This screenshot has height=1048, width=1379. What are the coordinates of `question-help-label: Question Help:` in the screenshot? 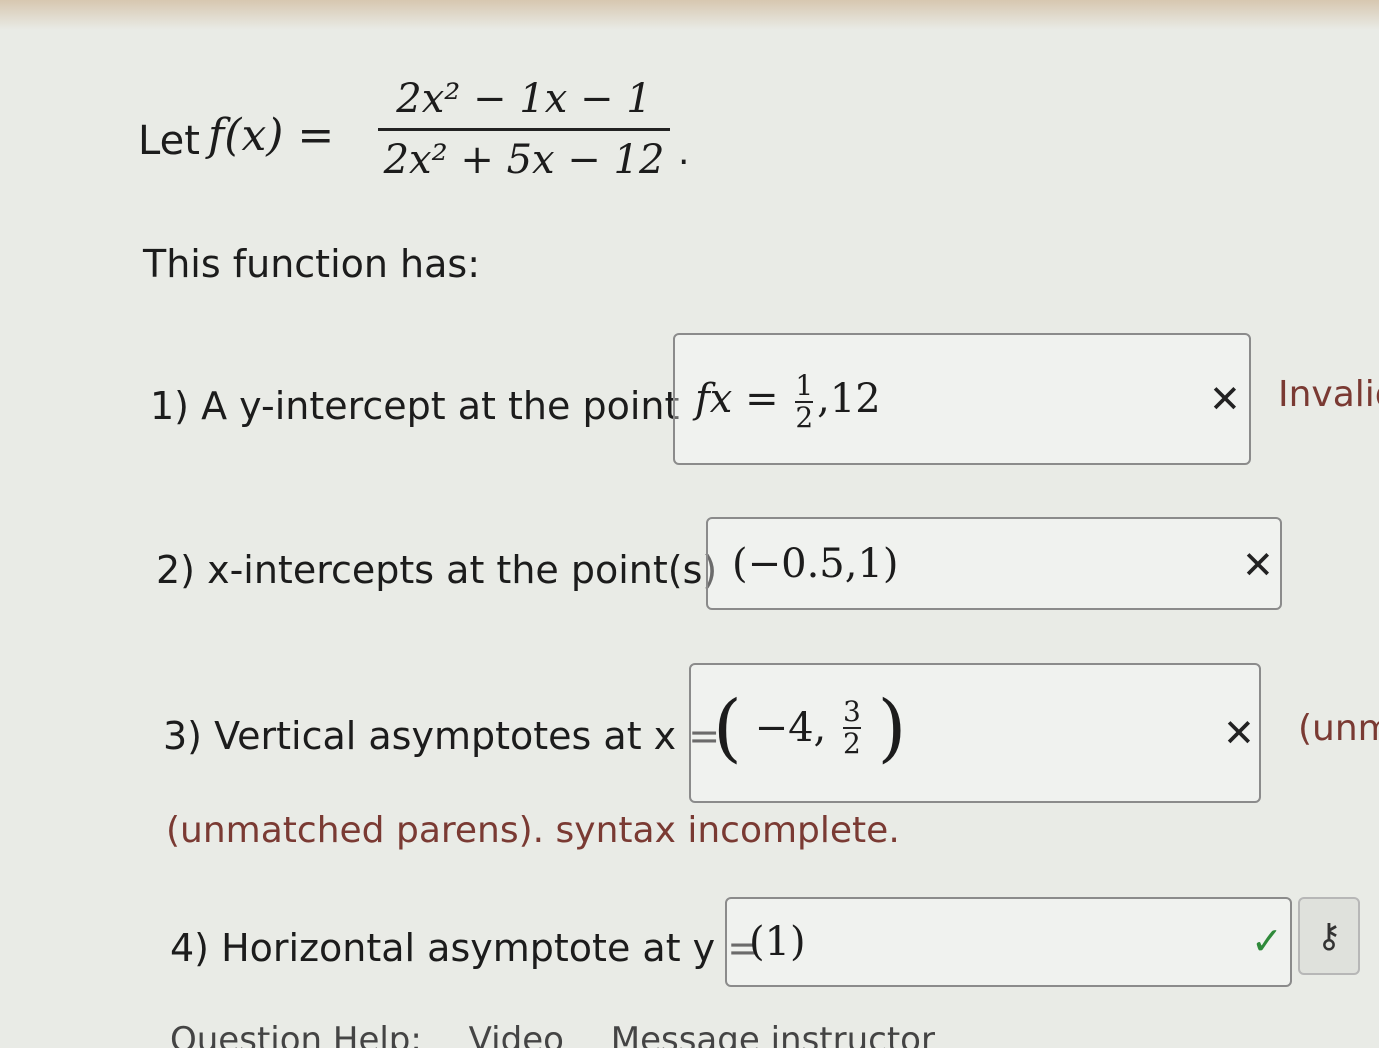 It's located at (296, 1034).